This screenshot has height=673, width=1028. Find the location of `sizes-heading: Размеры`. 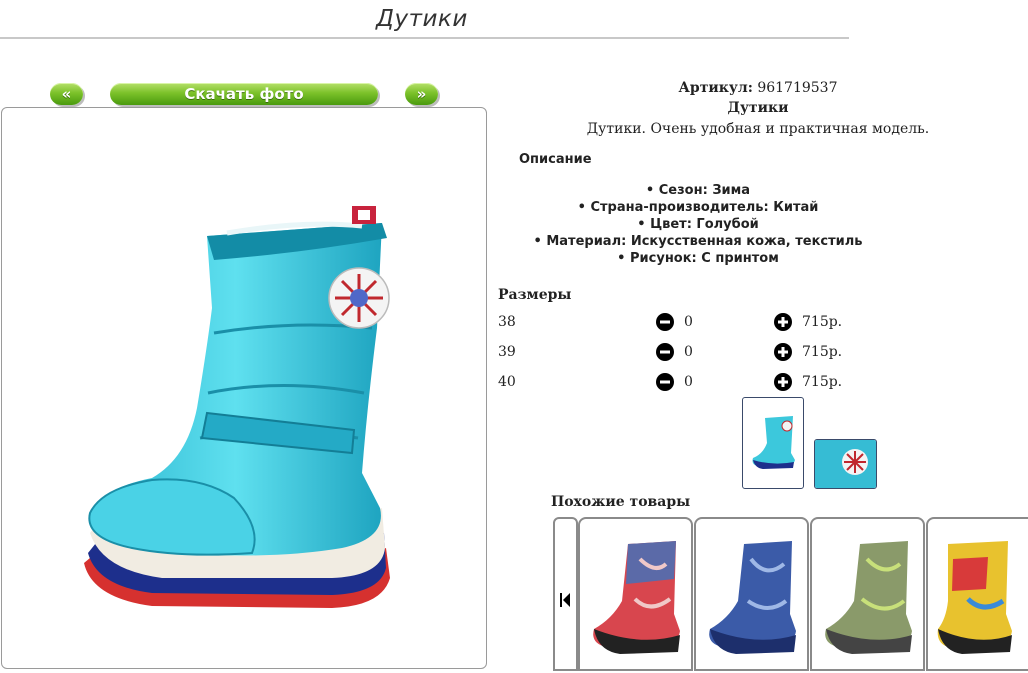

sizes-heading: Размеры is located at coordinates (535, 295).